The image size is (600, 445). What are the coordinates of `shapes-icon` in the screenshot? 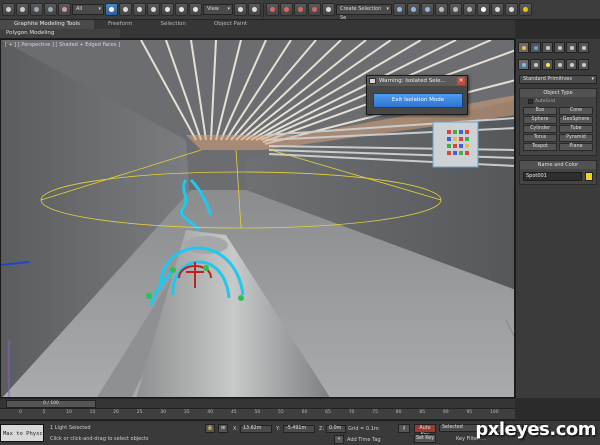 It's located at (535, 64).